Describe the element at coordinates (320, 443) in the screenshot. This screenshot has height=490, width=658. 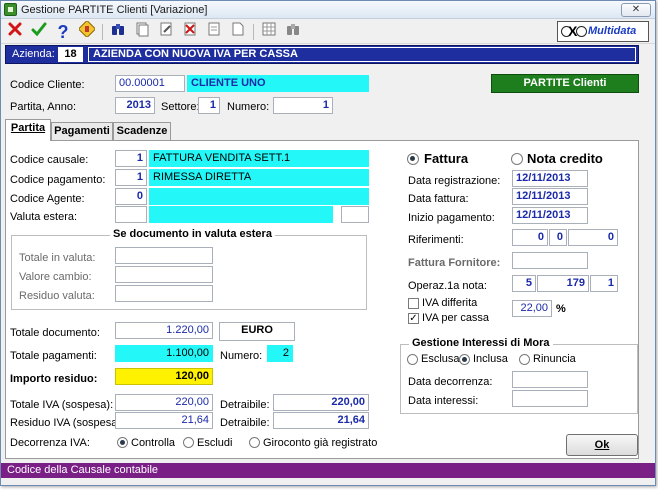
I see `decorrenza-giroconto-label: Giroconto già registrato` at that location.